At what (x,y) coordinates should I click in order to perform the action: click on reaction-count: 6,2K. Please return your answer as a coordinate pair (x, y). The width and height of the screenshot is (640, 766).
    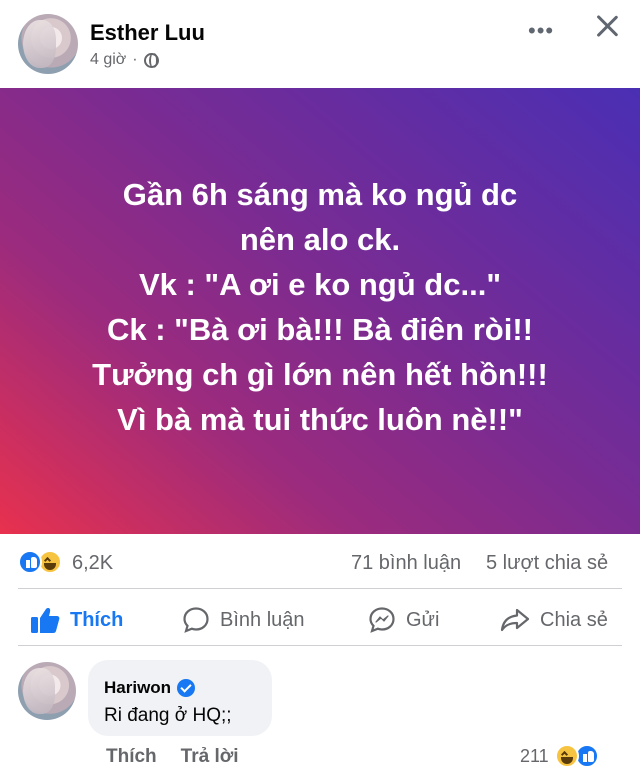
    Looking at the image, I should click on (92, 563).